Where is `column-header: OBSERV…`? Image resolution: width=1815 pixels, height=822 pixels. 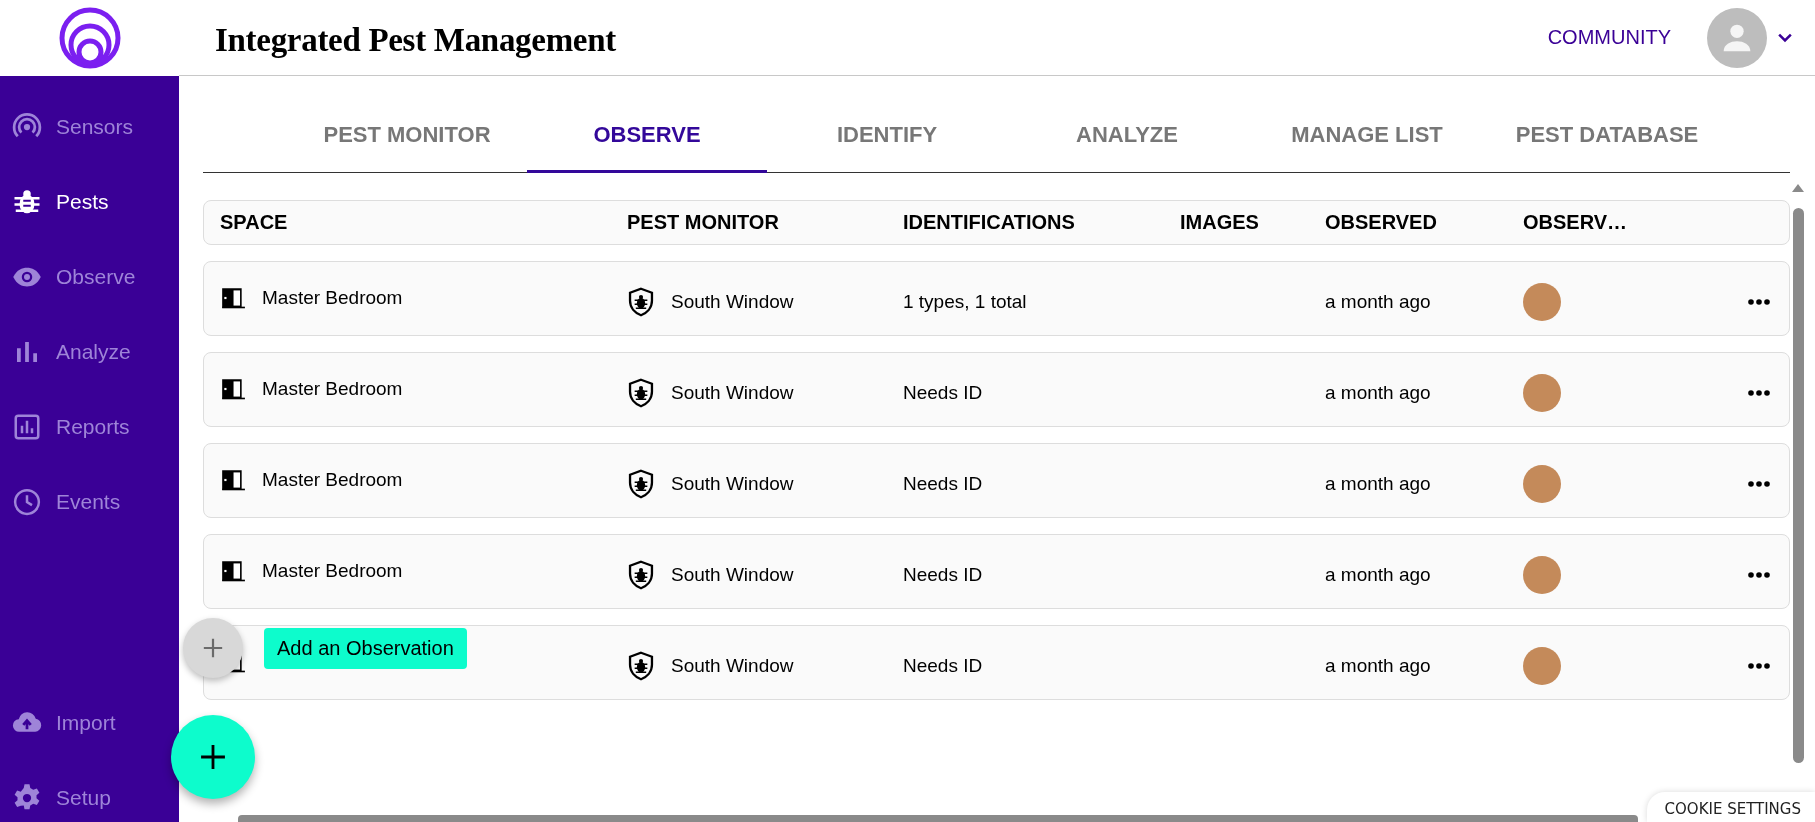 column-header: OBSERV… is located at coordinates (1576, 222).